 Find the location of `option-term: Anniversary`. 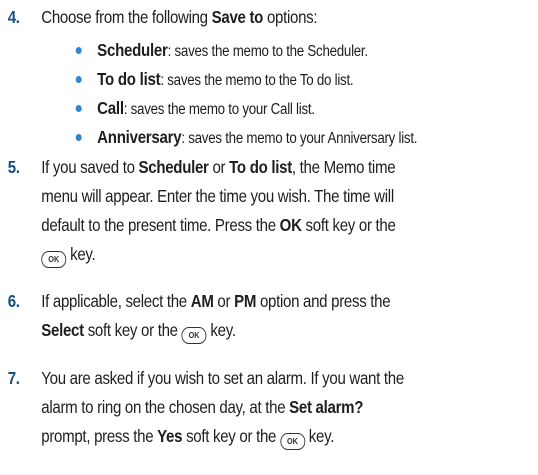

option-term: Anniversary is located at coordinates (139, 137).